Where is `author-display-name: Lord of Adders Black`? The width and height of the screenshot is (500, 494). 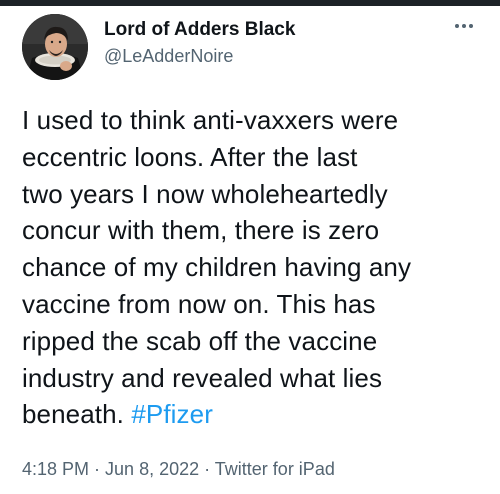
author-display-name: Lord of Adders Black is located at coordinates (199, 30).